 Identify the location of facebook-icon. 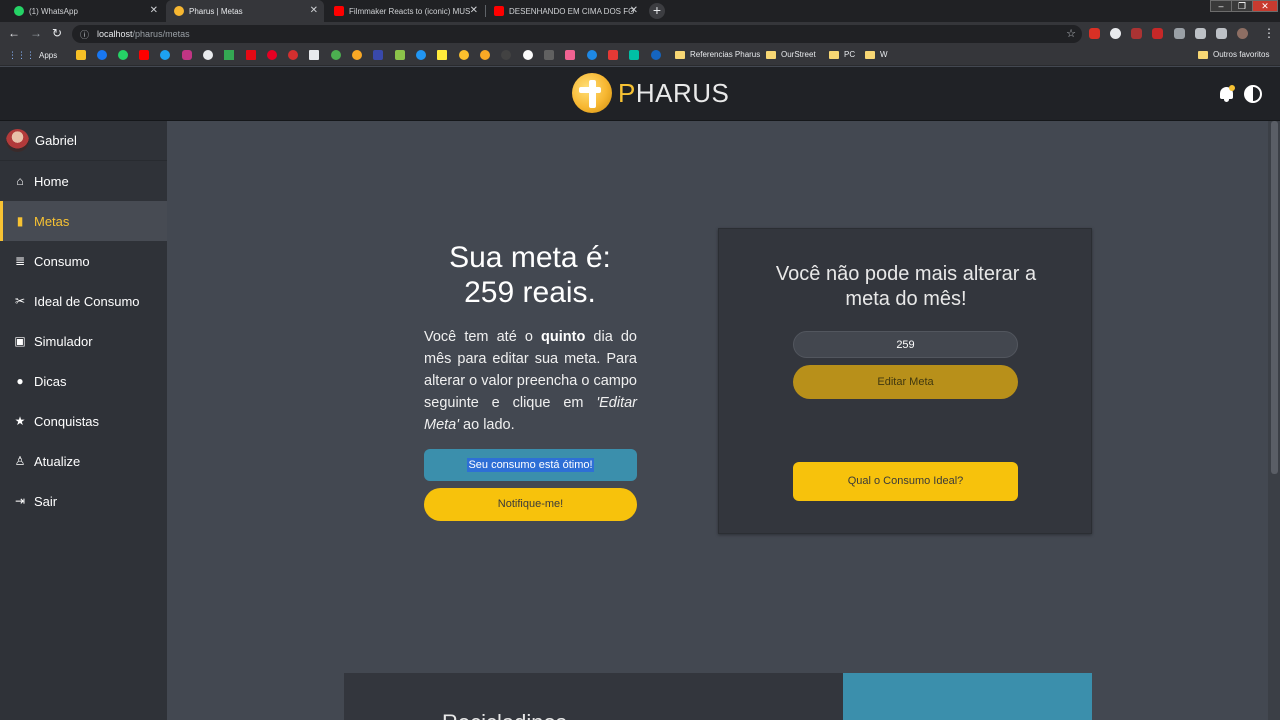
(102, 55).